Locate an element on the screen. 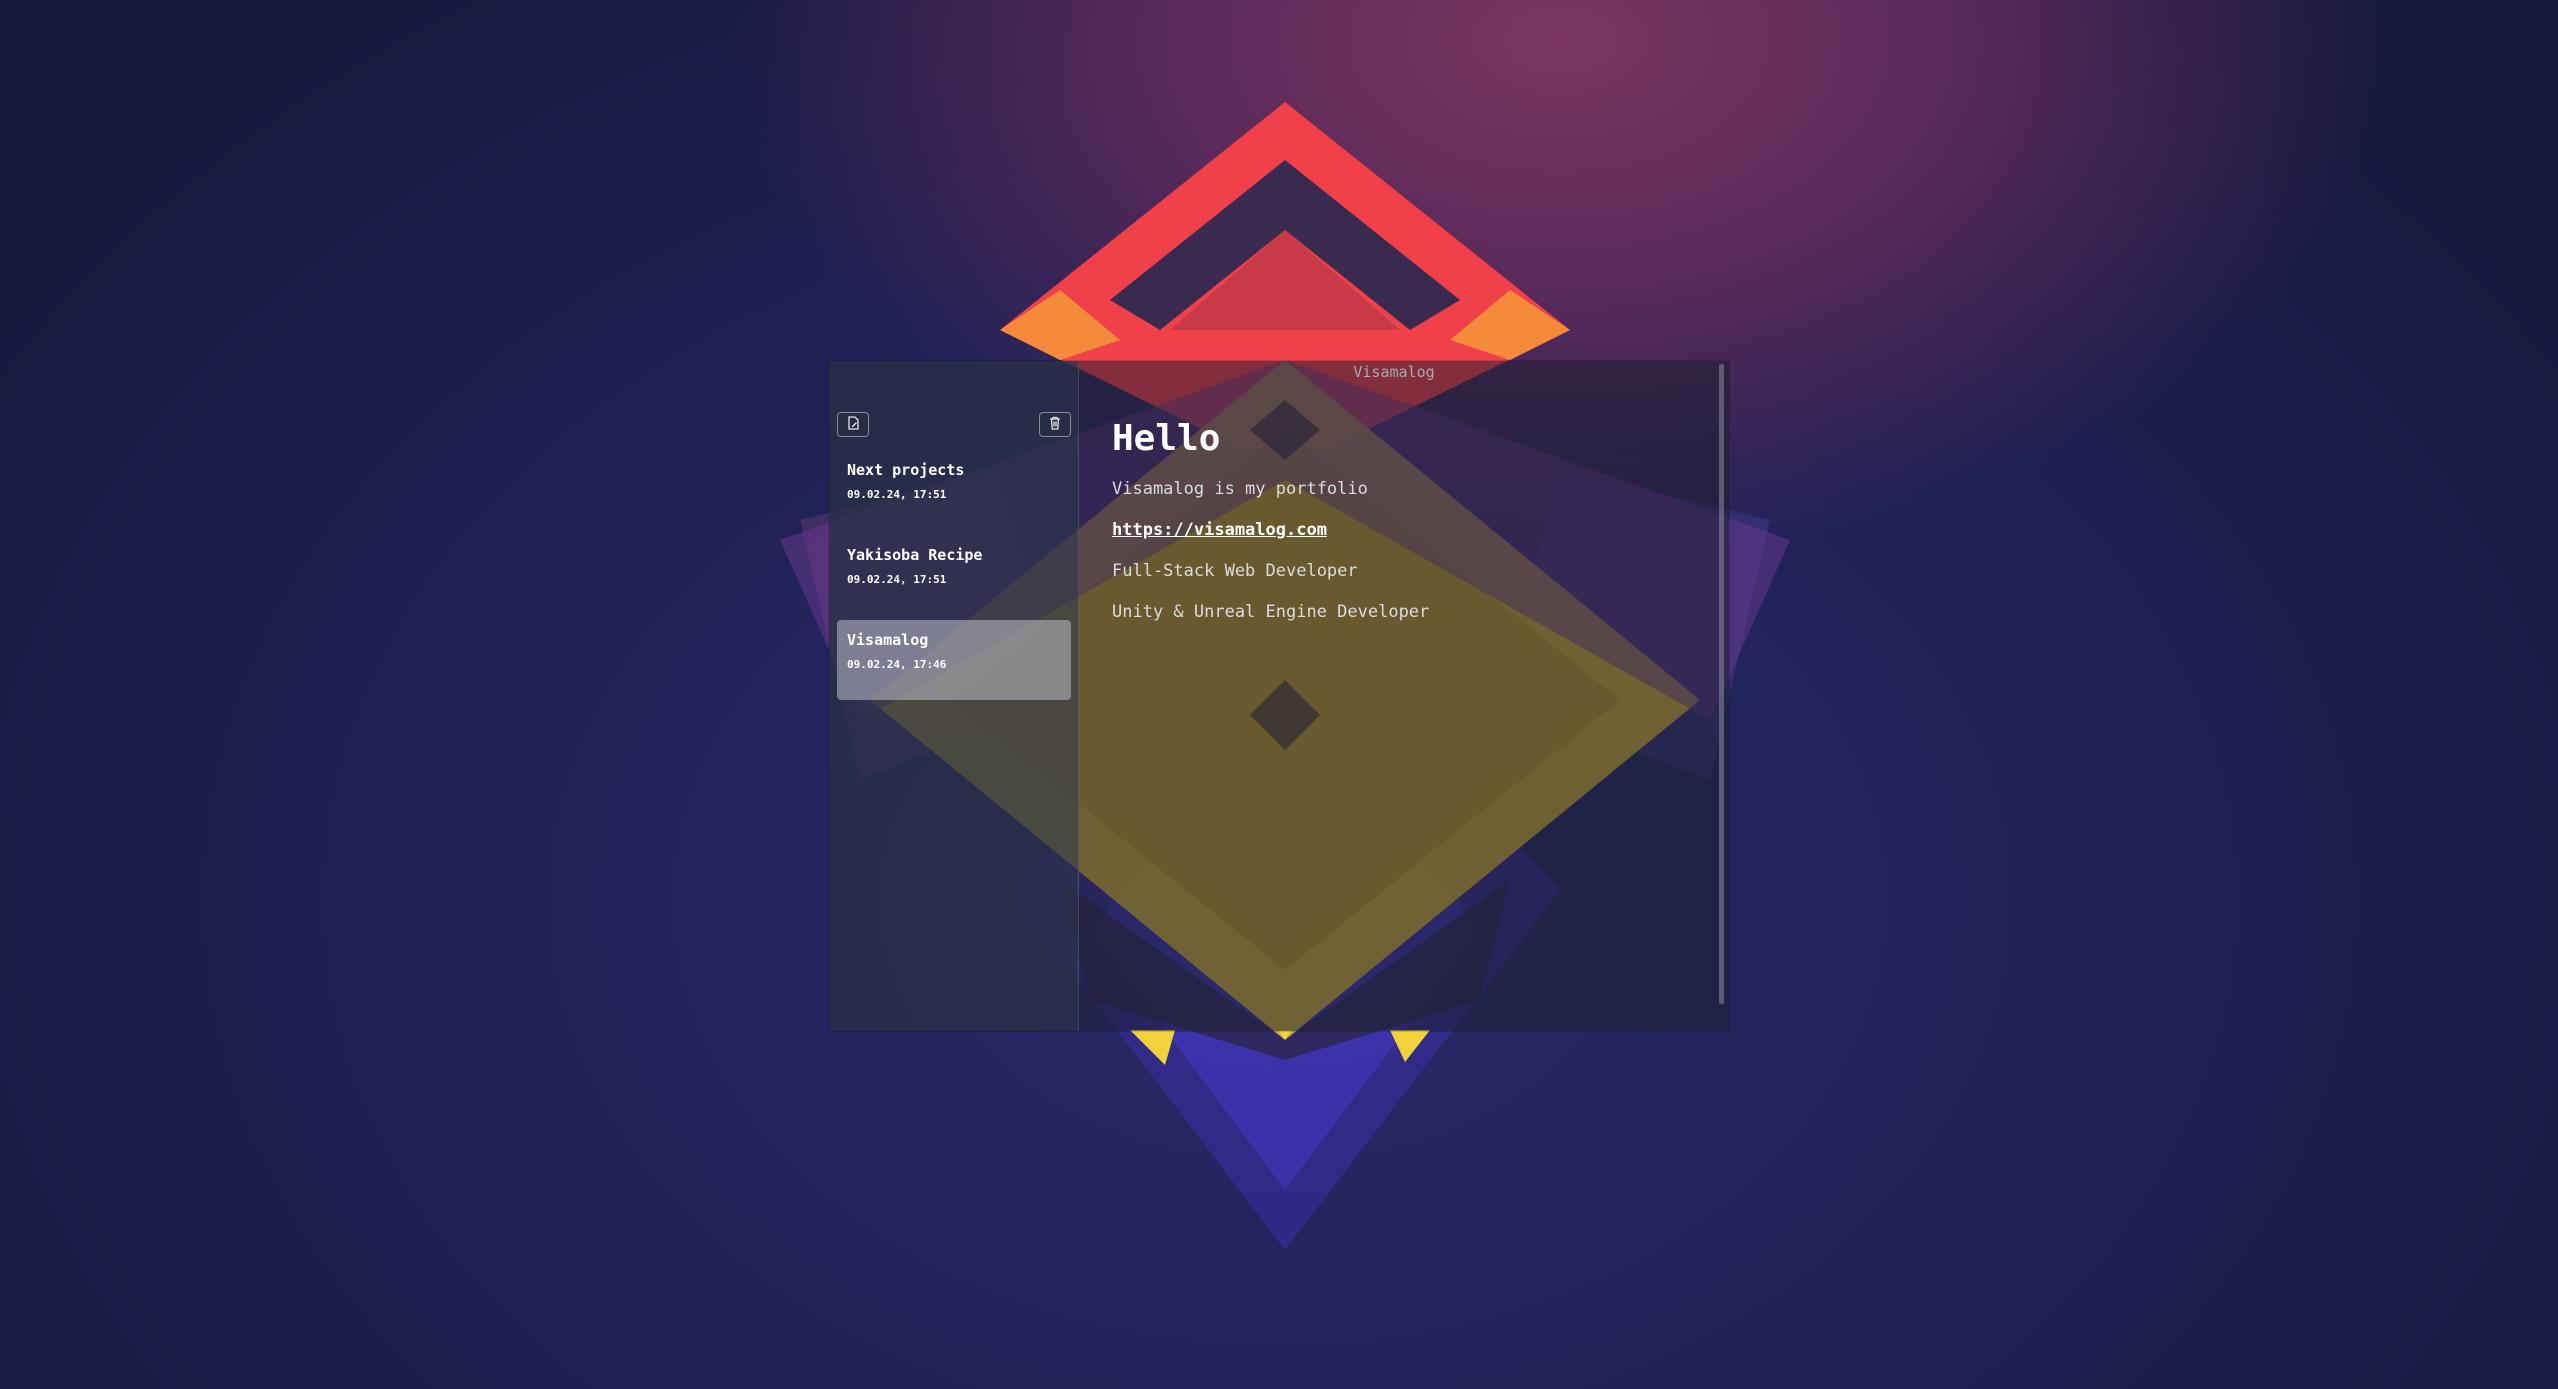 This screenshot has width=2558, height=1389. new-note-button is located at coordinates (853, 424).